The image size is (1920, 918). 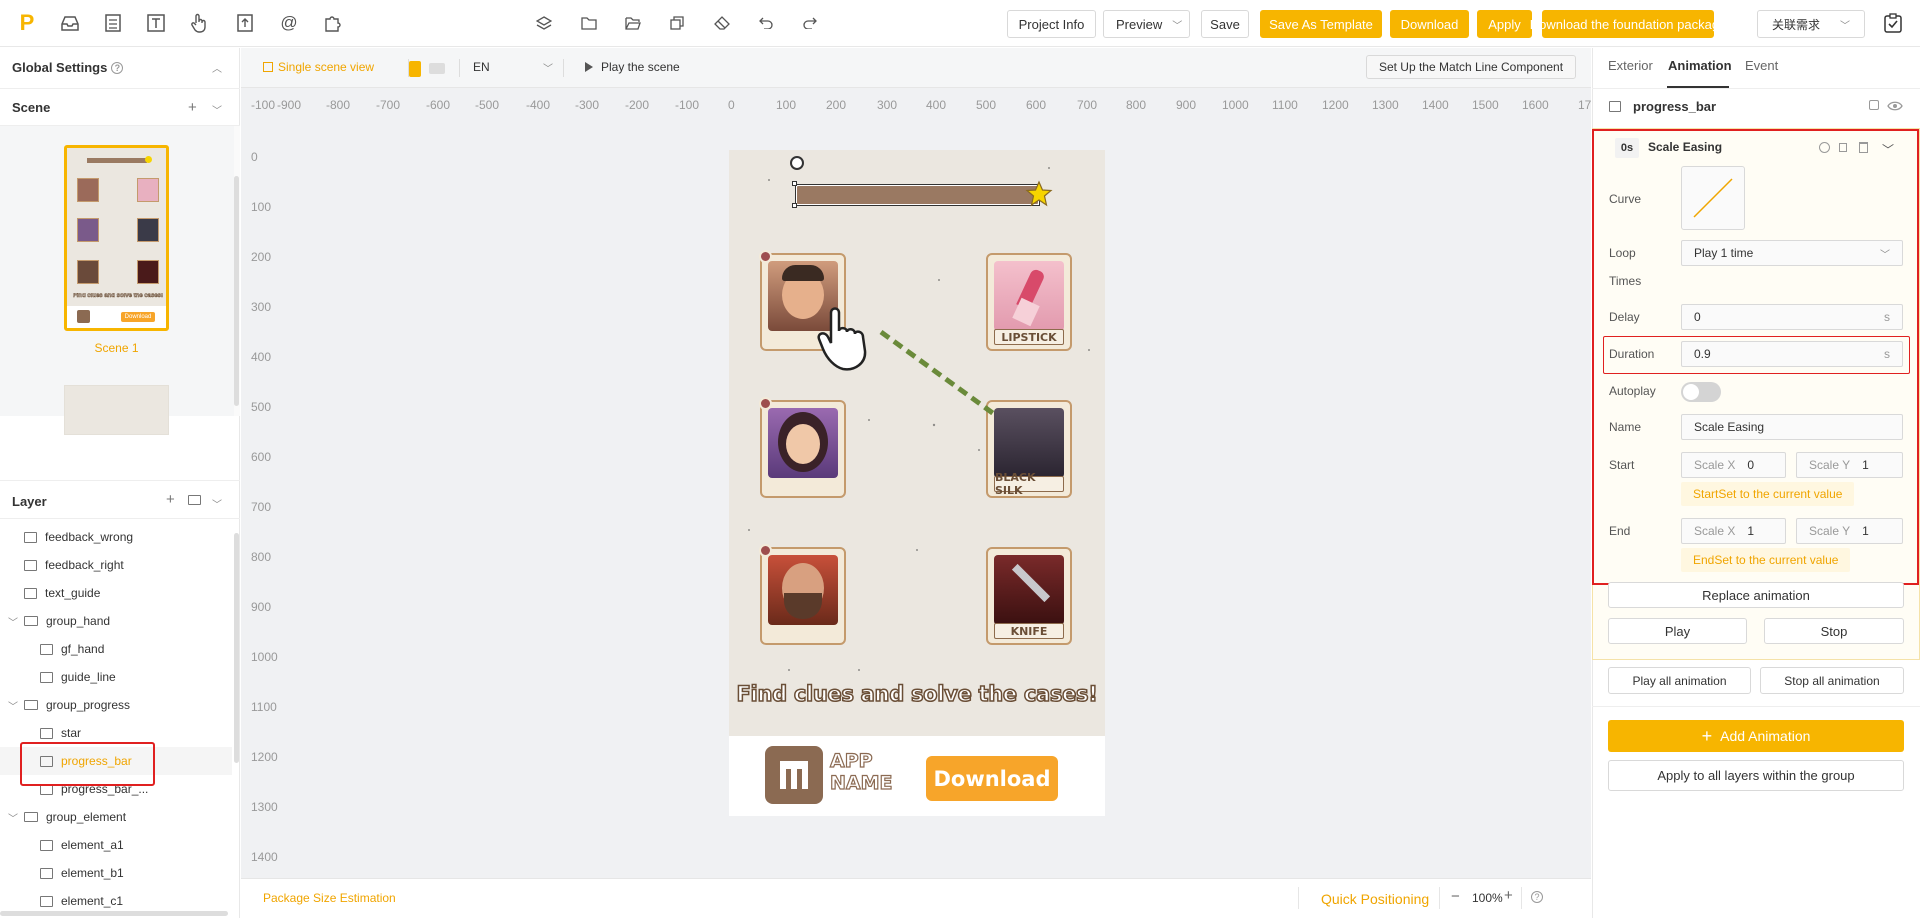 I want to click on layer-row: ﹀ group_element, so click(x=116, y=817).